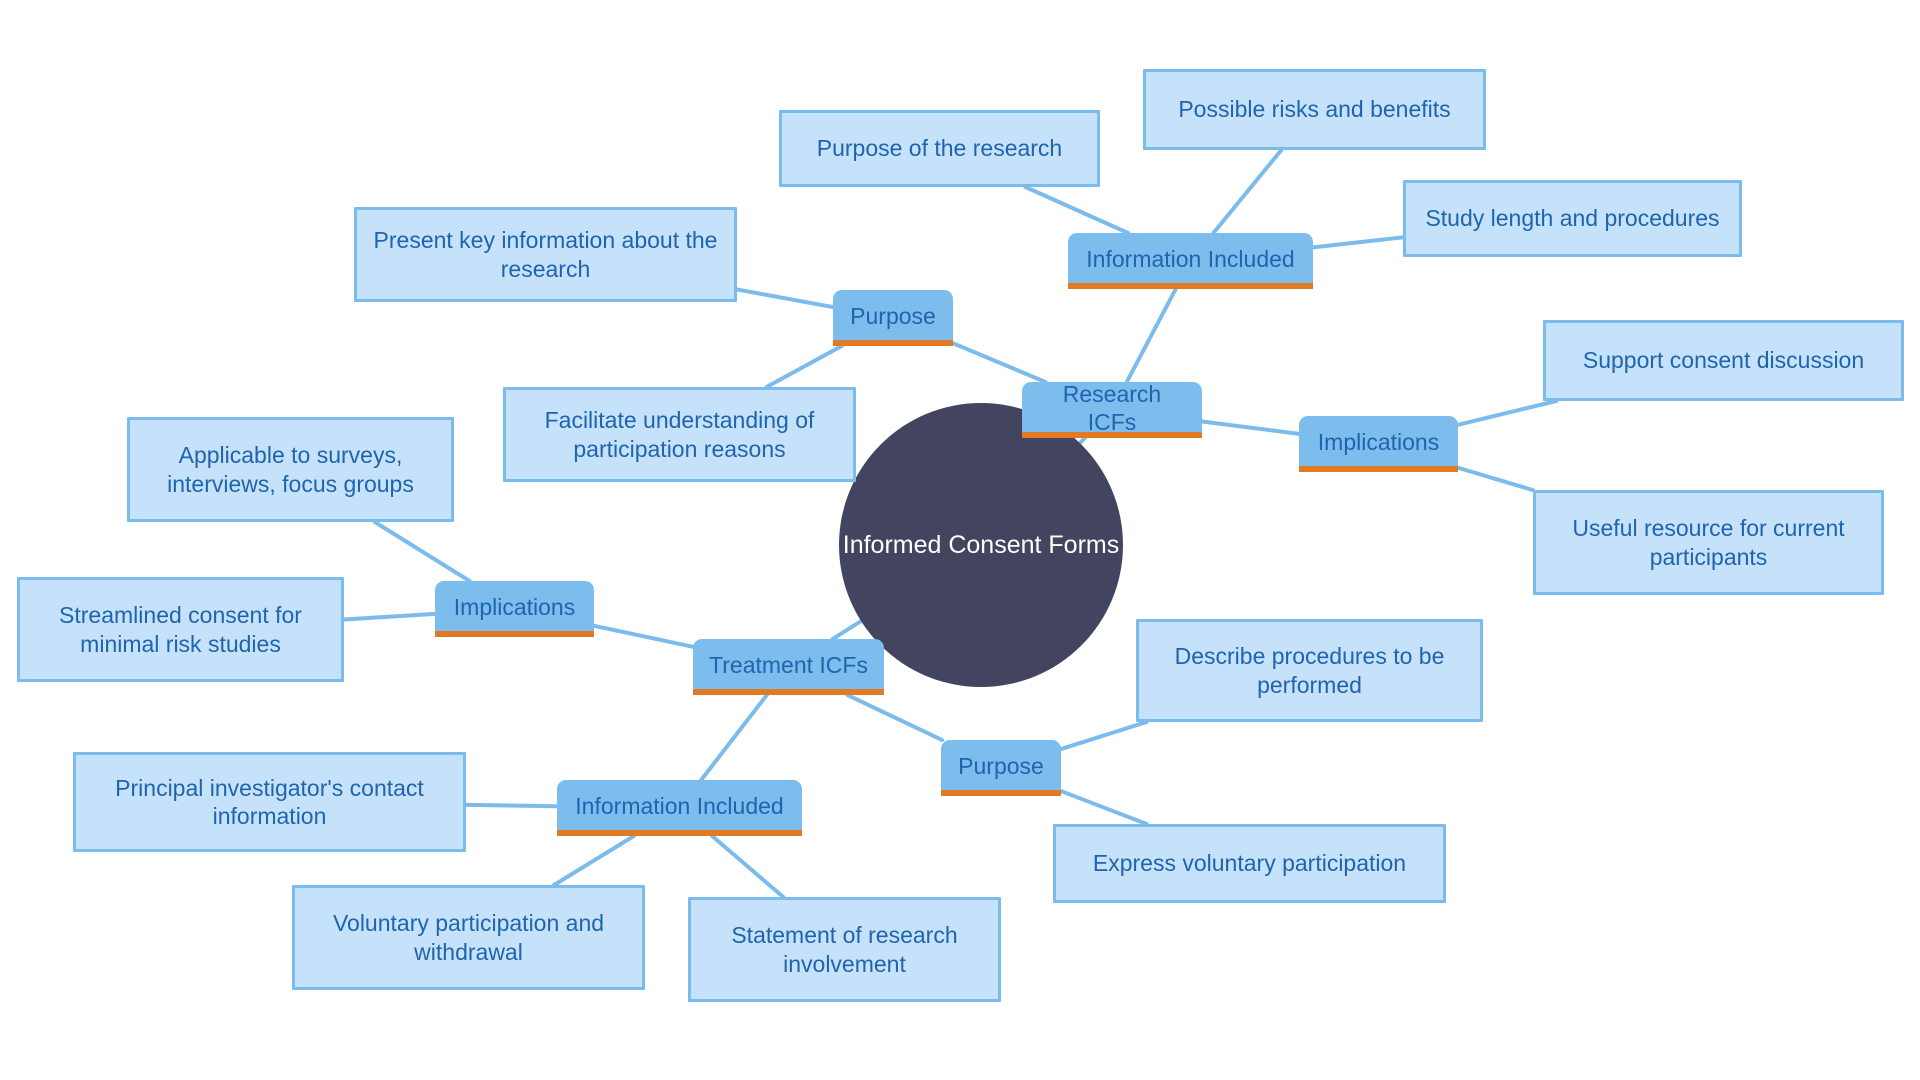  I want to click on edge-r-implications-to-leaf-support, so click(1507, 413).